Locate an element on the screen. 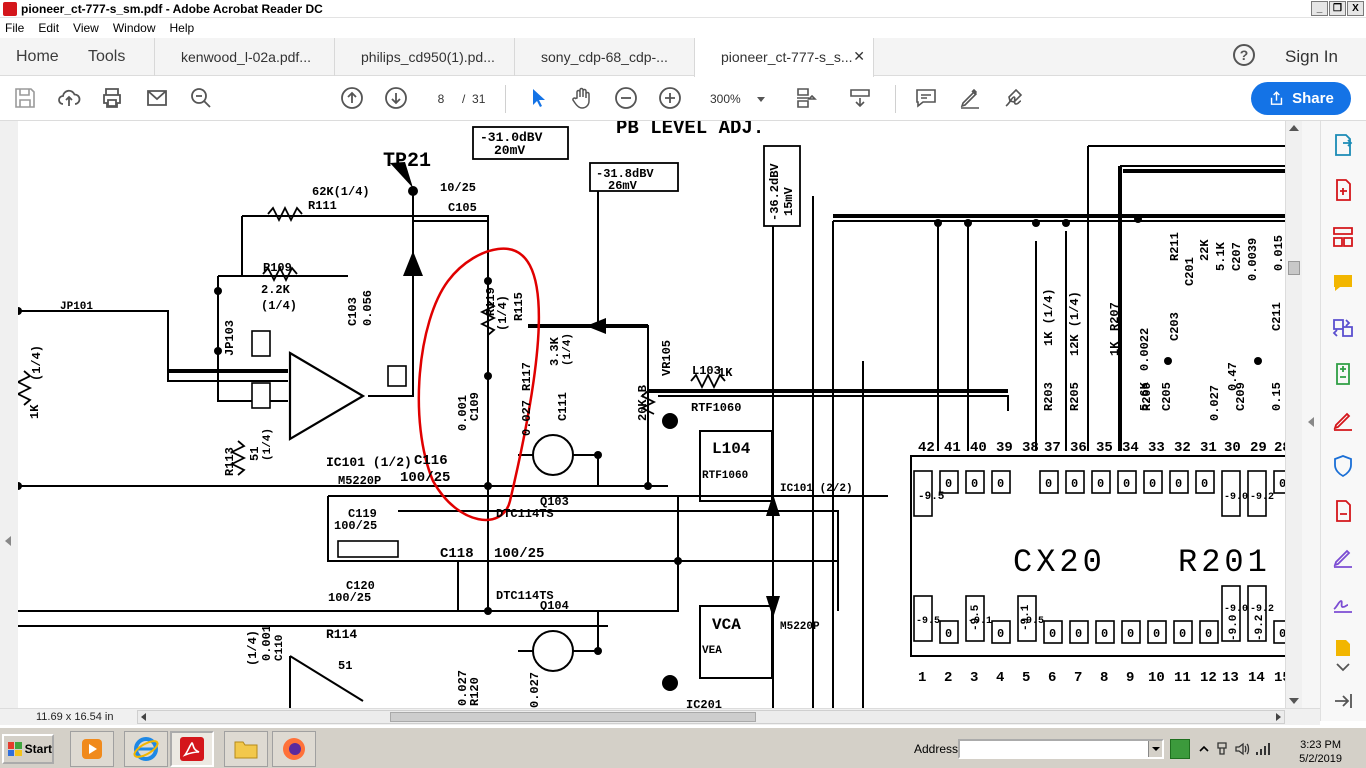 The image size is (1366, 768). right-panel-toggle is located at coordinates (1311, 414).